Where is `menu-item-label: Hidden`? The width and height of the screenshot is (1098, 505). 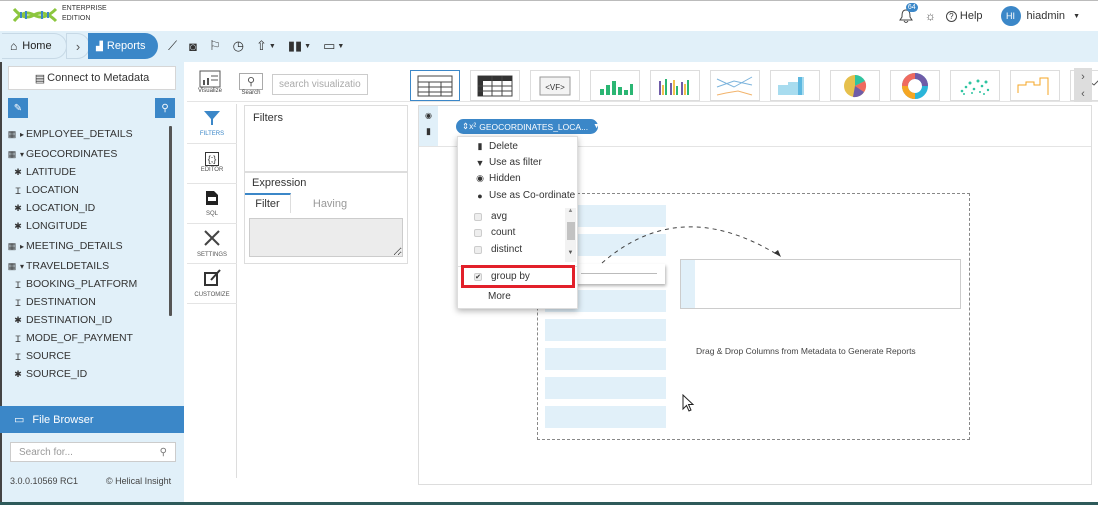
menu-item-label: Hidden is located at coordinates (505, 178).